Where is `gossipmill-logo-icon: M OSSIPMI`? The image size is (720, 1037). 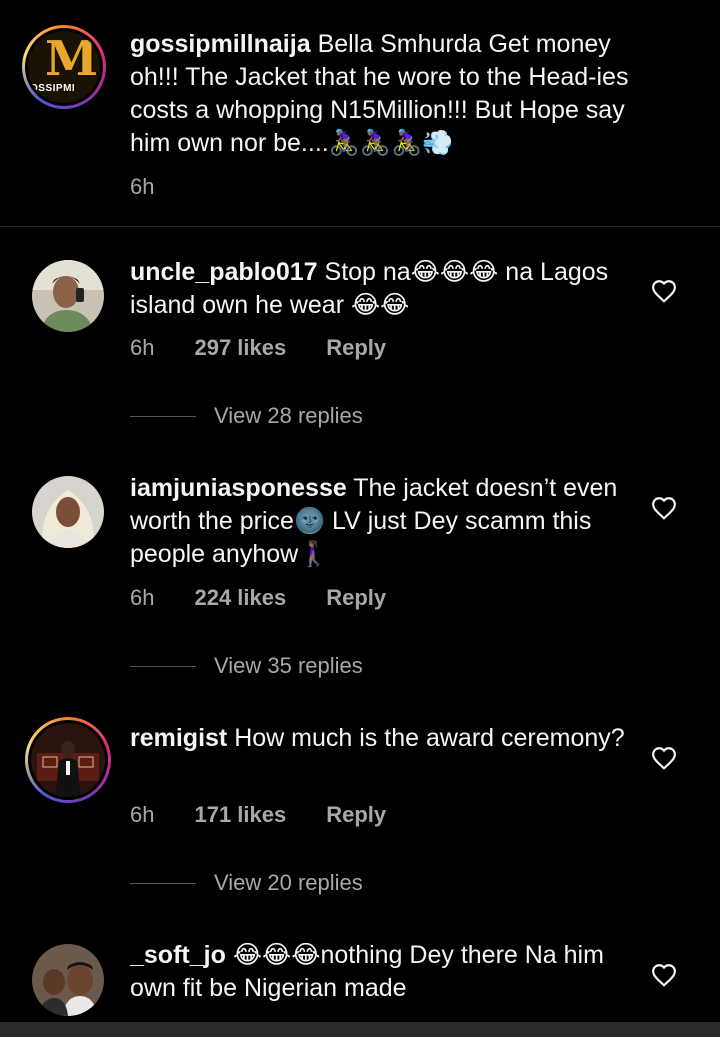
gossipmill-logo-icon: M OSSIPMI is located at coordinates (64, 67).